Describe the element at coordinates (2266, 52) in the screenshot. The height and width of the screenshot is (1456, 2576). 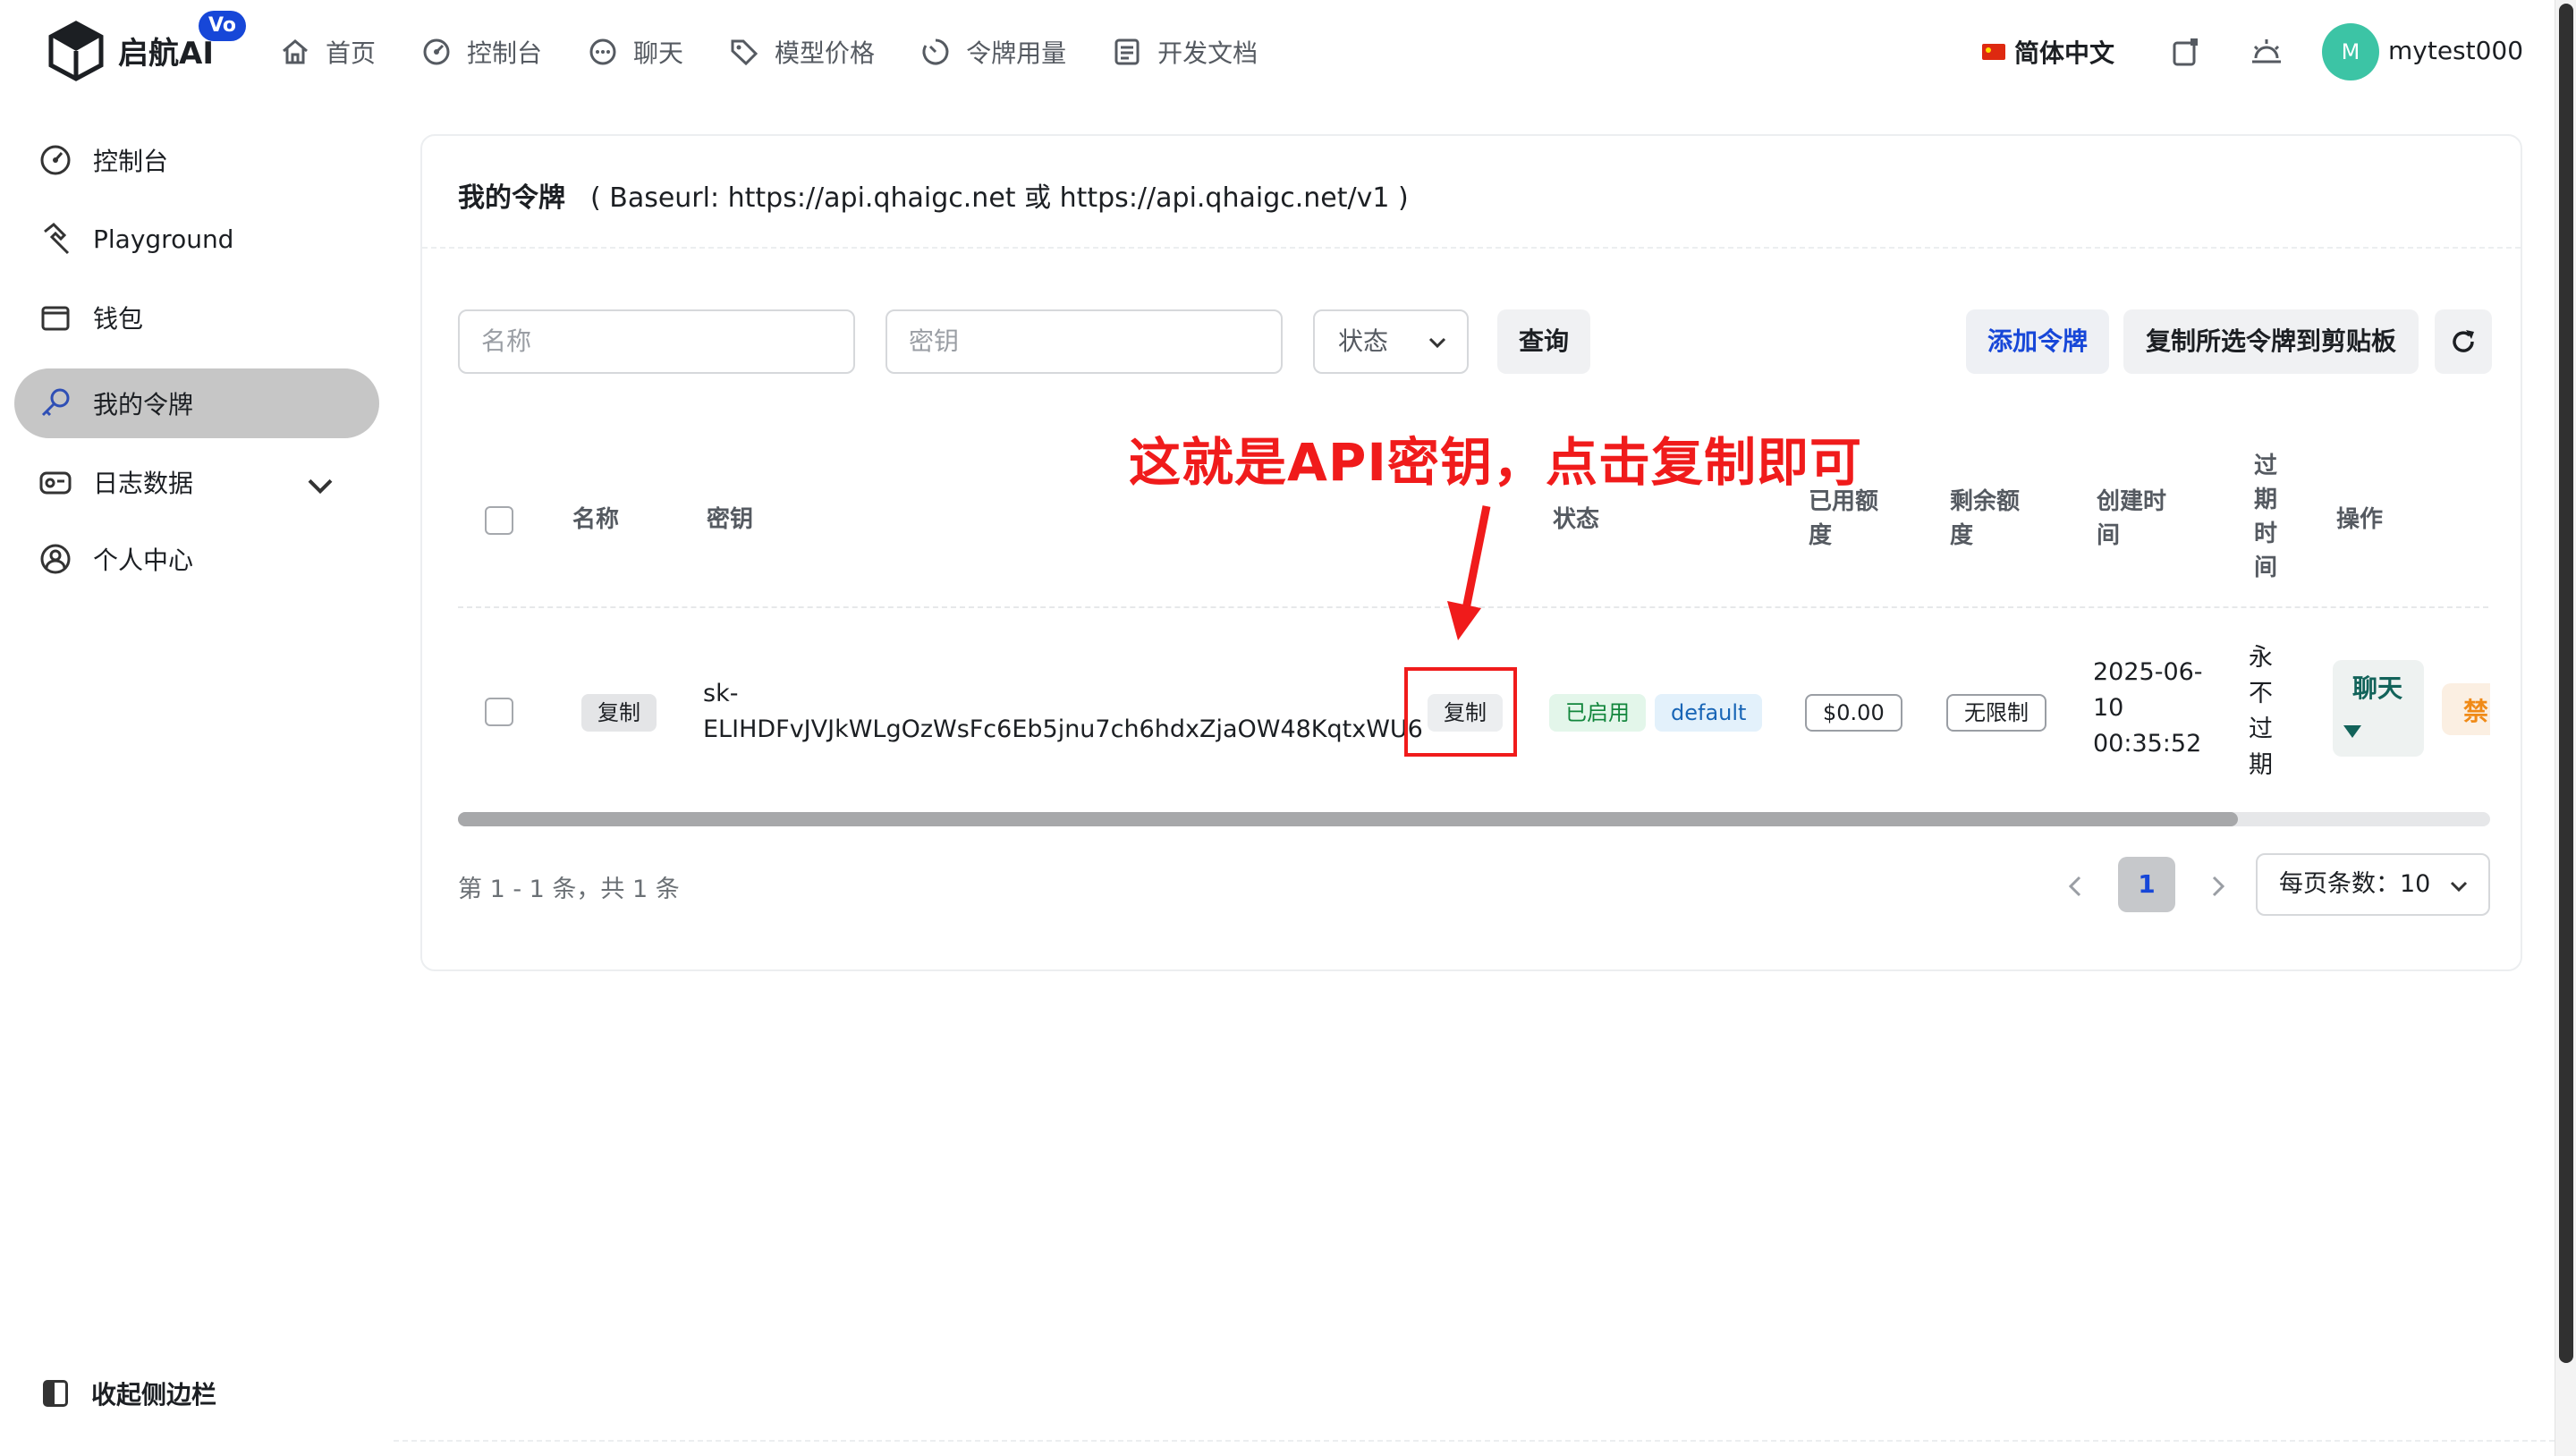
I see `theme-toggle-icon` at that location.